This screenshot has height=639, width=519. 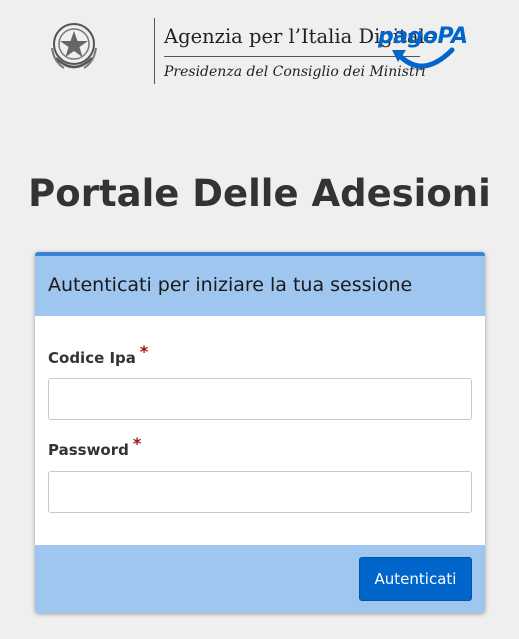 I want to click on codice-ipa-input, so click(x=260, y=399).